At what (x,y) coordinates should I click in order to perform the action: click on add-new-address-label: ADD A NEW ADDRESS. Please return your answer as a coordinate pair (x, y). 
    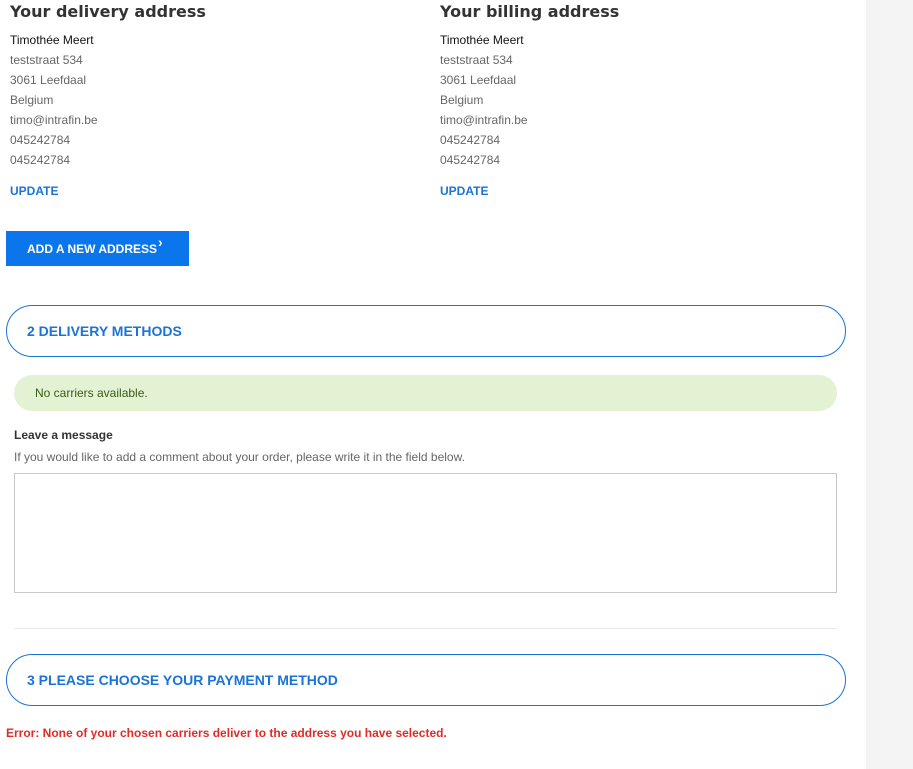
    Looking at the image, I should click on (92, 249).